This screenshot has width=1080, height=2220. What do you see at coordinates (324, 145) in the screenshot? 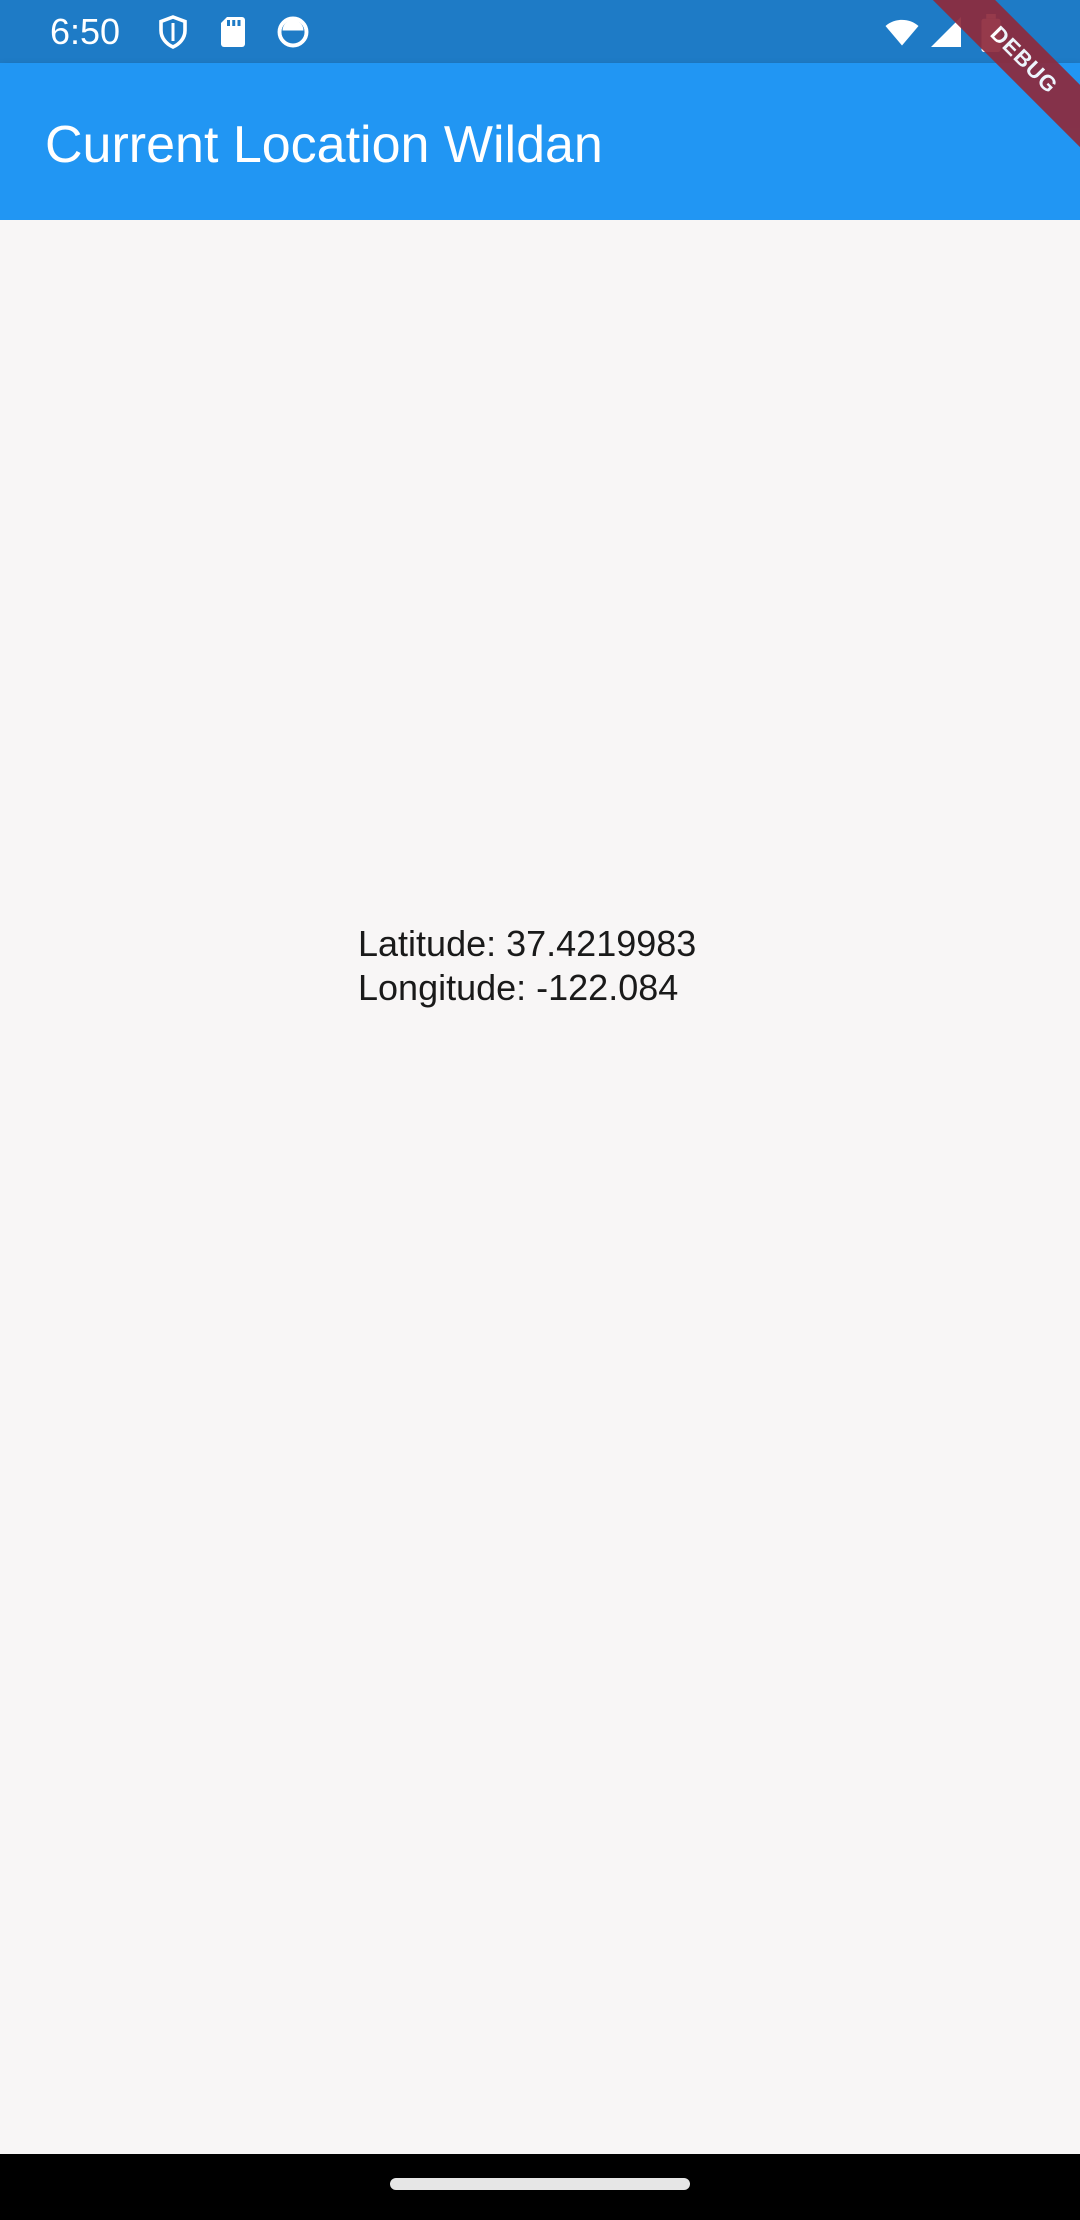
I see `page-title: Current Location Wildan` at bounding box center [324, 145].